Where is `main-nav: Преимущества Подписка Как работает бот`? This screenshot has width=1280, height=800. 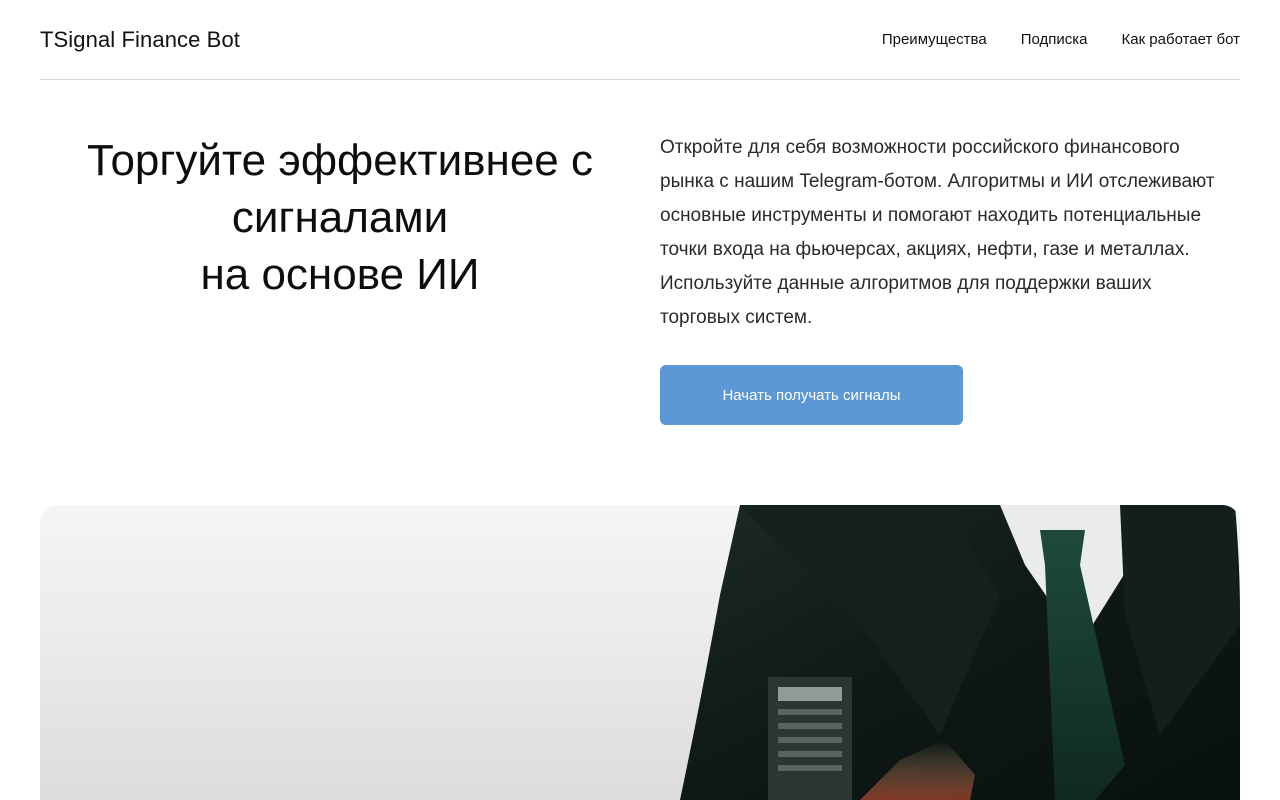
main-nav: Преимущества Подписка Как работает бот is located at coordinates (1061, 39).